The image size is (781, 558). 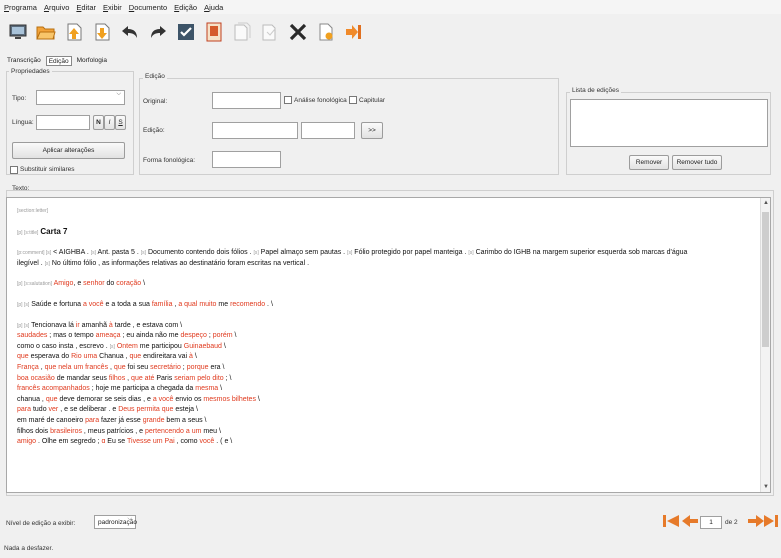 What do you see at coordinates (756, 522) in the screenshot?
I see `next-page-icon` at bounding box center [756, 522].